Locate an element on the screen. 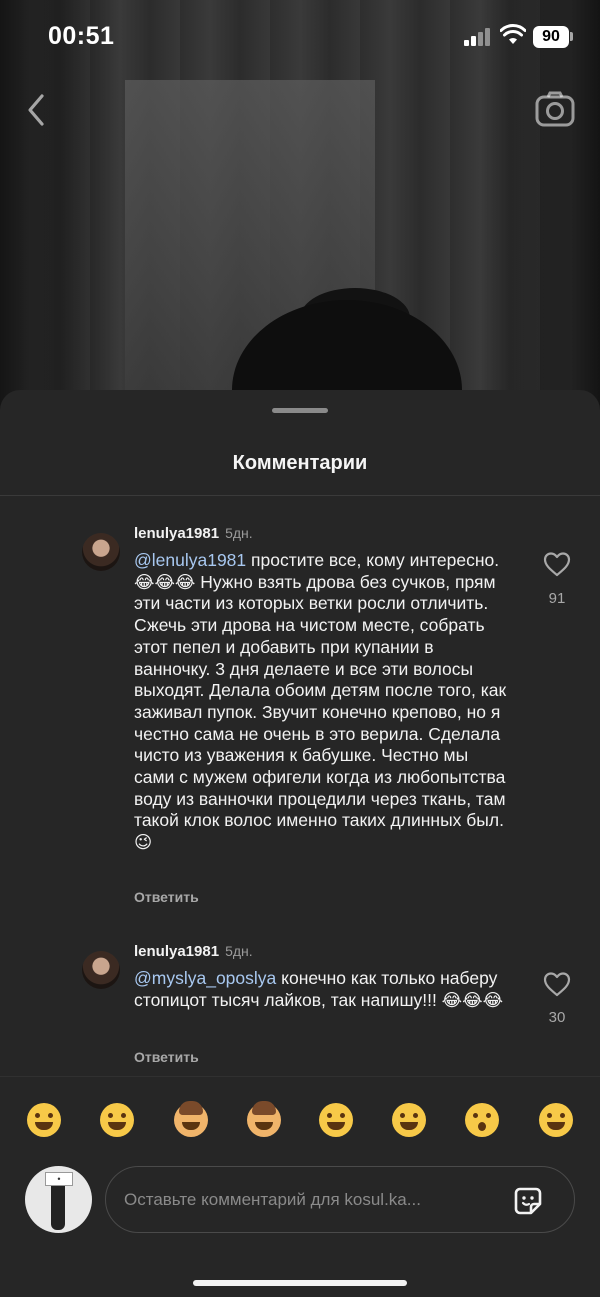  my-avatar: • is located at coordinates (58, 1199).